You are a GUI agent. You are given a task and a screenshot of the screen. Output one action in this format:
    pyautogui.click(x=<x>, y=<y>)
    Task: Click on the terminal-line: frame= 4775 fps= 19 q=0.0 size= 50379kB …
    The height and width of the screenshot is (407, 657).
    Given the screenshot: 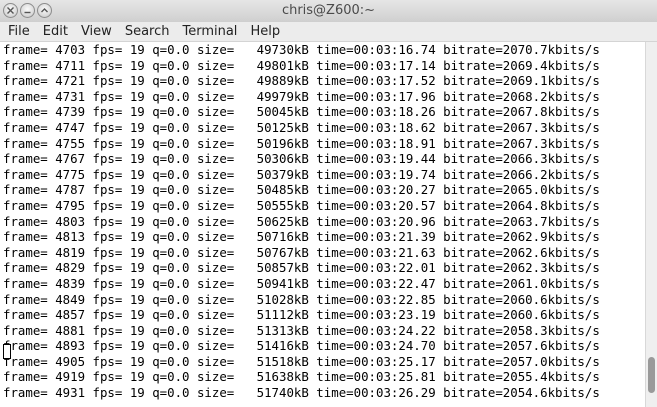 What is the action you would take?
    pyautogui.click(x=301, y=174)
    